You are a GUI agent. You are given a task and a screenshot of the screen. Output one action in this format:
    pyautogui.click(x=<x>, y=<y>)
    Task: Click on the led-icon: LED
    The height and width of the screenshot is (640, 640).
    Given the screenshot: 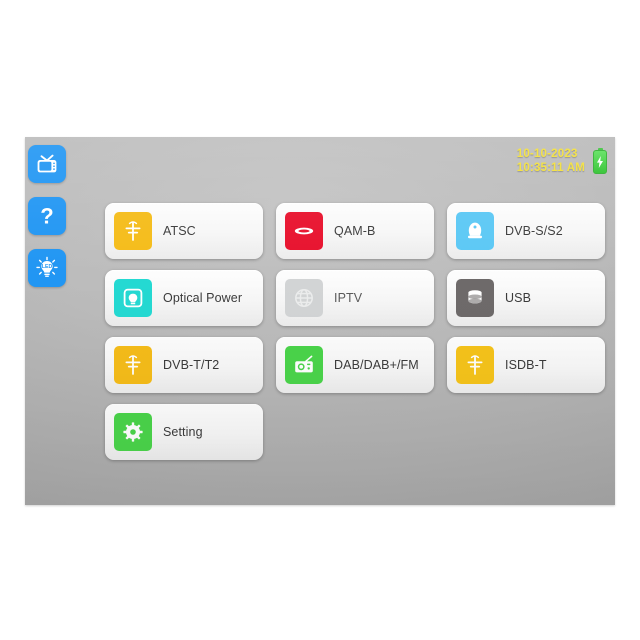 What is the action you would take?
    pyautogui.click(x=47, y=268)
    